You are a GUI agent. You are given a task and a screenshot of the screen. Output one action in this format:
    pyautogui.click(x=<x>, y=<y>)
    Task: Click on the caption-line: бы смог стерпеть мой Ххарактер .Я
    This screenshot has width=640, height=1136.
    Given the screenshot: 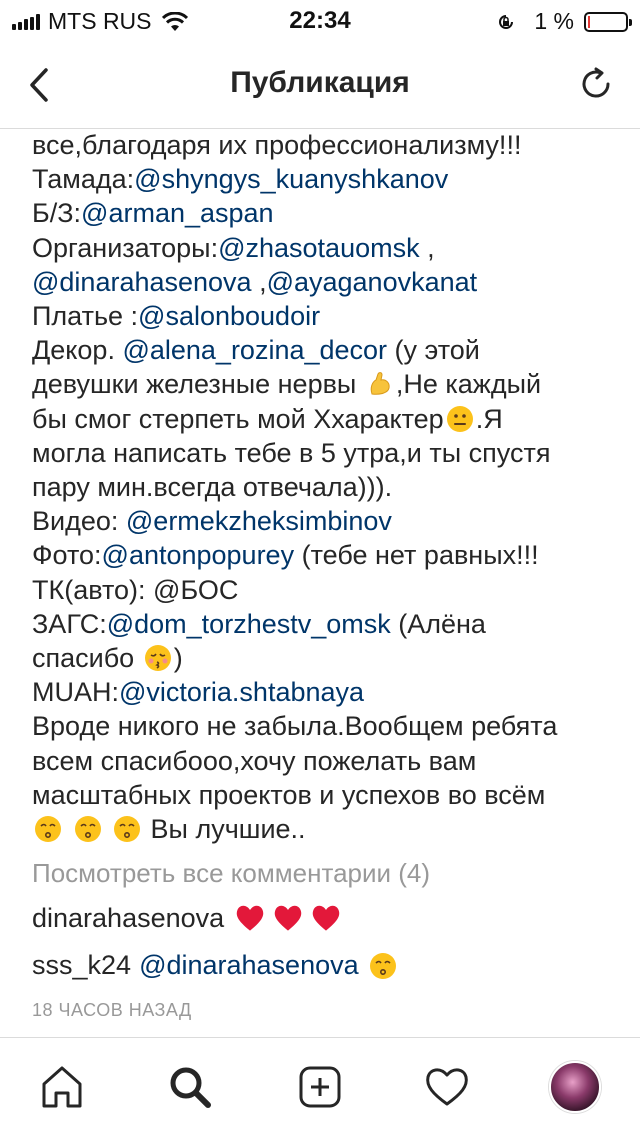 What is the action you would take?
    pyautogui.click(x=267, y=418)
    